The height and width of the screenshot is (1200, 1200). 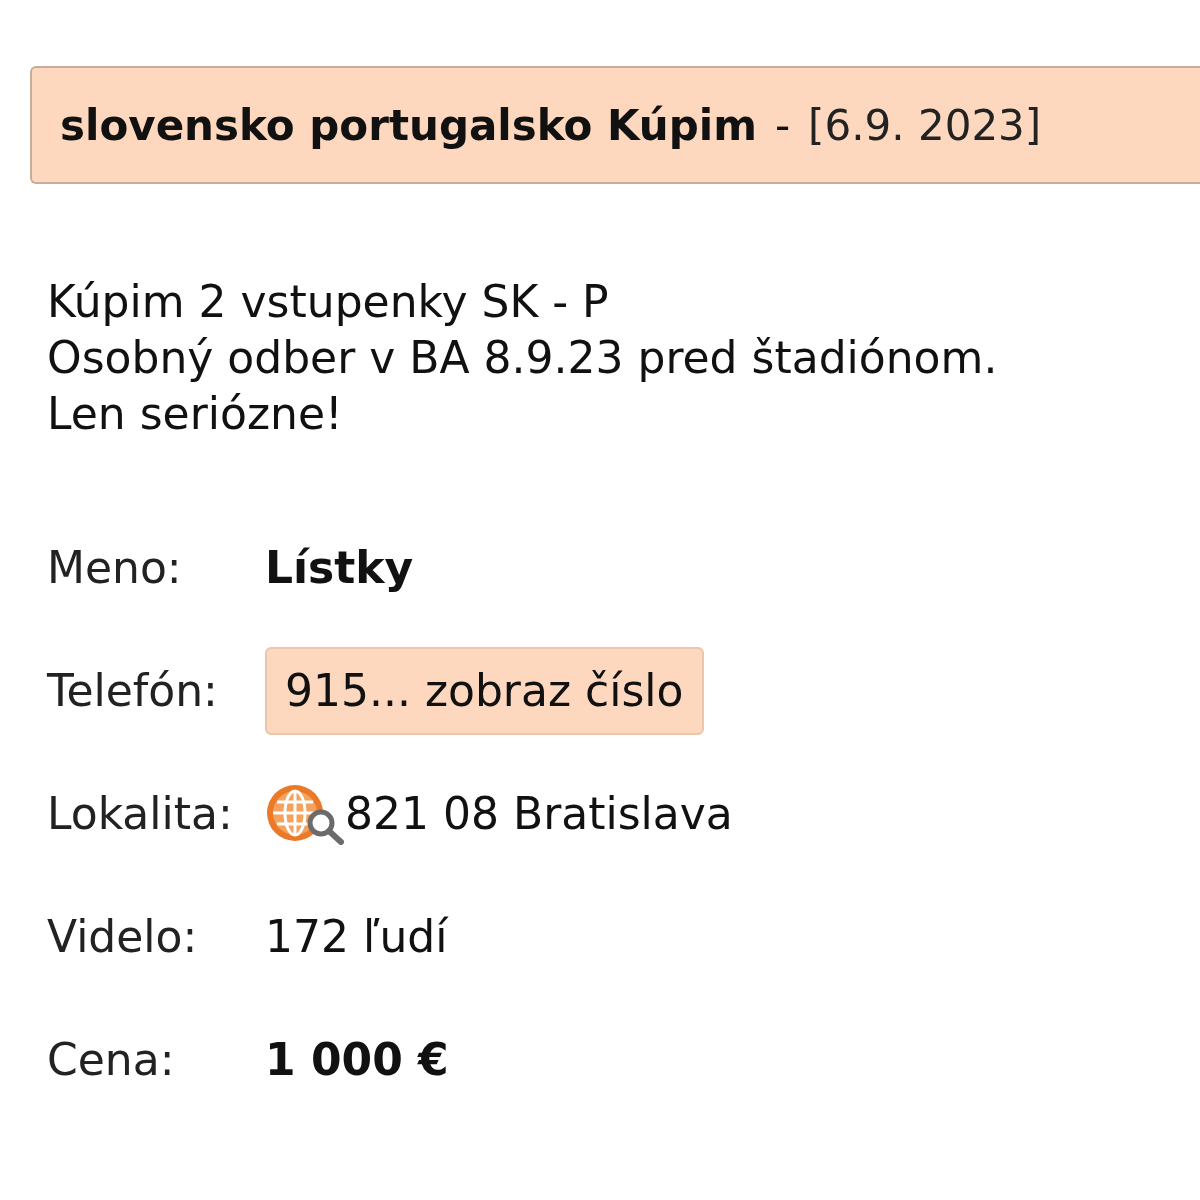 What do you see at coordinates (140, 814) in the screenshot?
I see `detail-label: Lokalita:` at bounding box center [140, 814].